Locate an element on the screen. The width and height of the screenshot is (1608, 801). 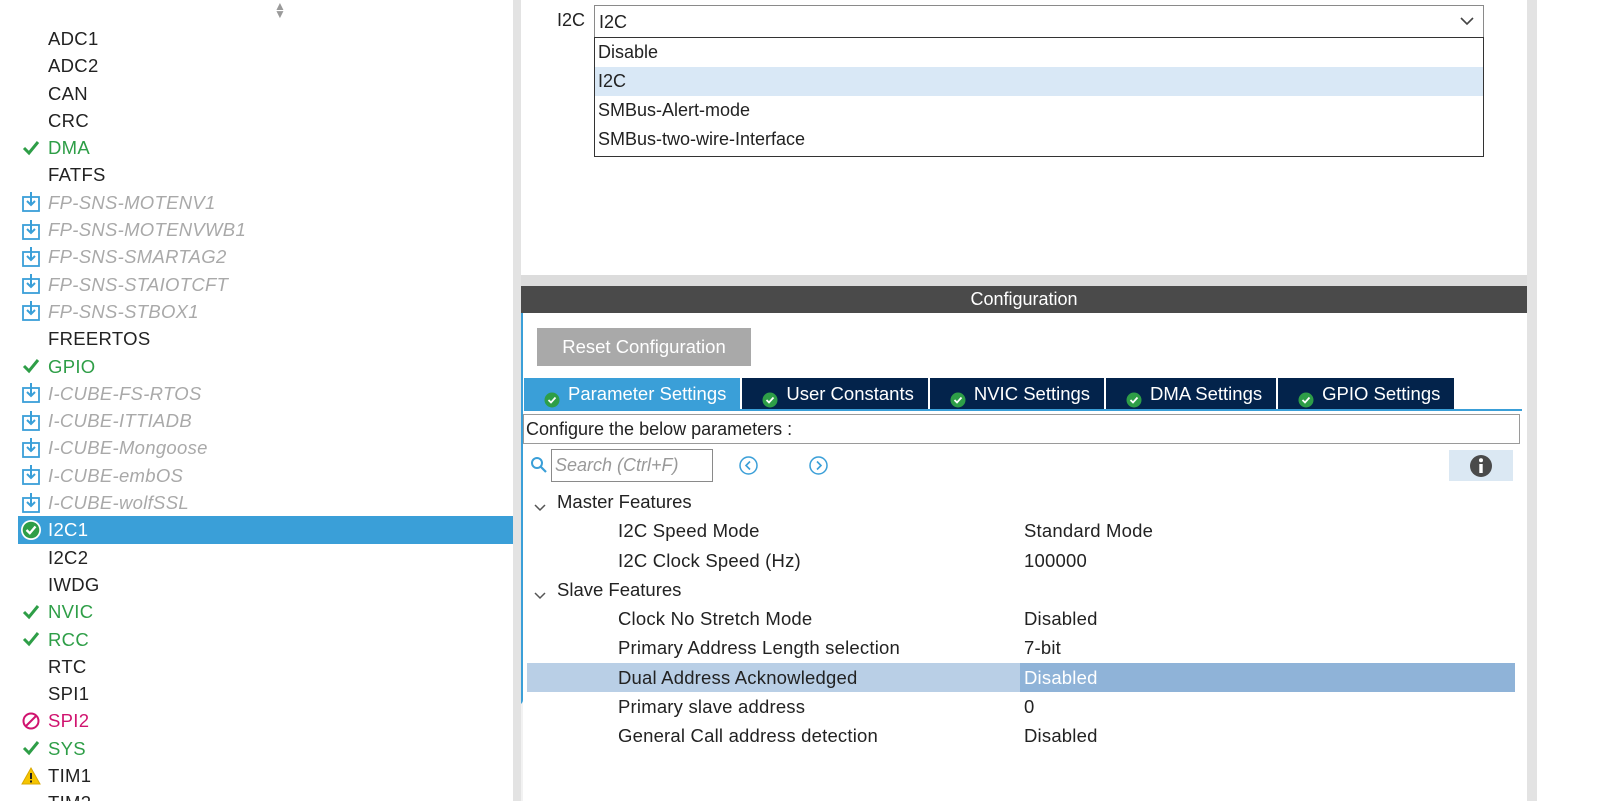
tab-gpio-settings: GPIO Settings is located at coordinates (1366, 393).